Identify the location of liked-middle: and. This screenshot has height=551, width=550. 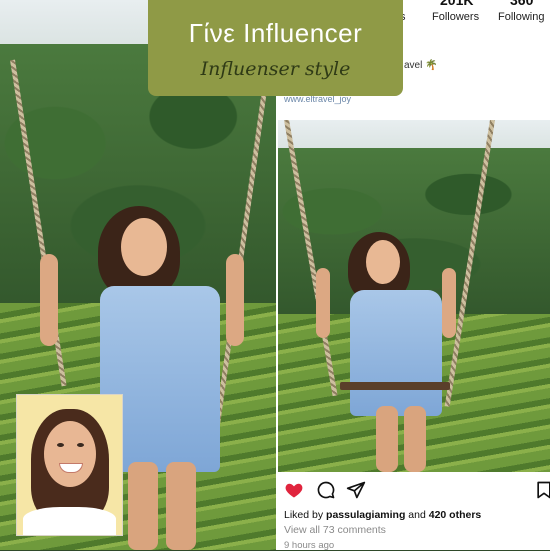
(417, 515).